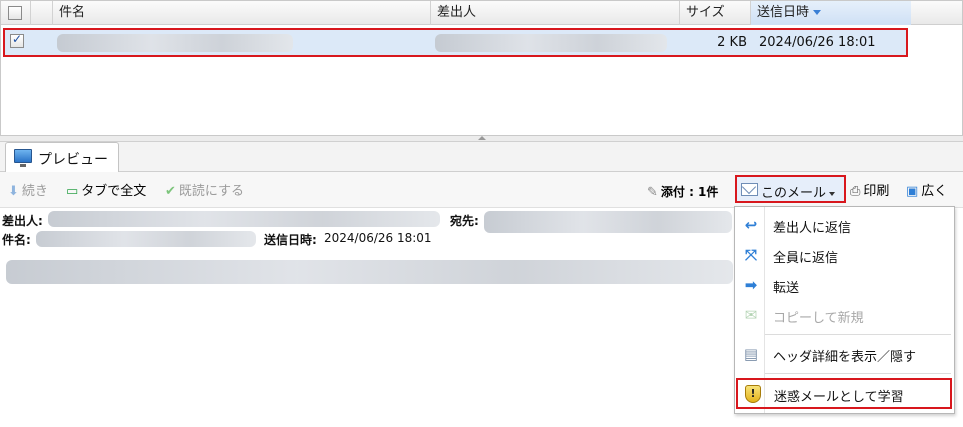  I want to click on printer-icon: ⎙, so click(855, 191).